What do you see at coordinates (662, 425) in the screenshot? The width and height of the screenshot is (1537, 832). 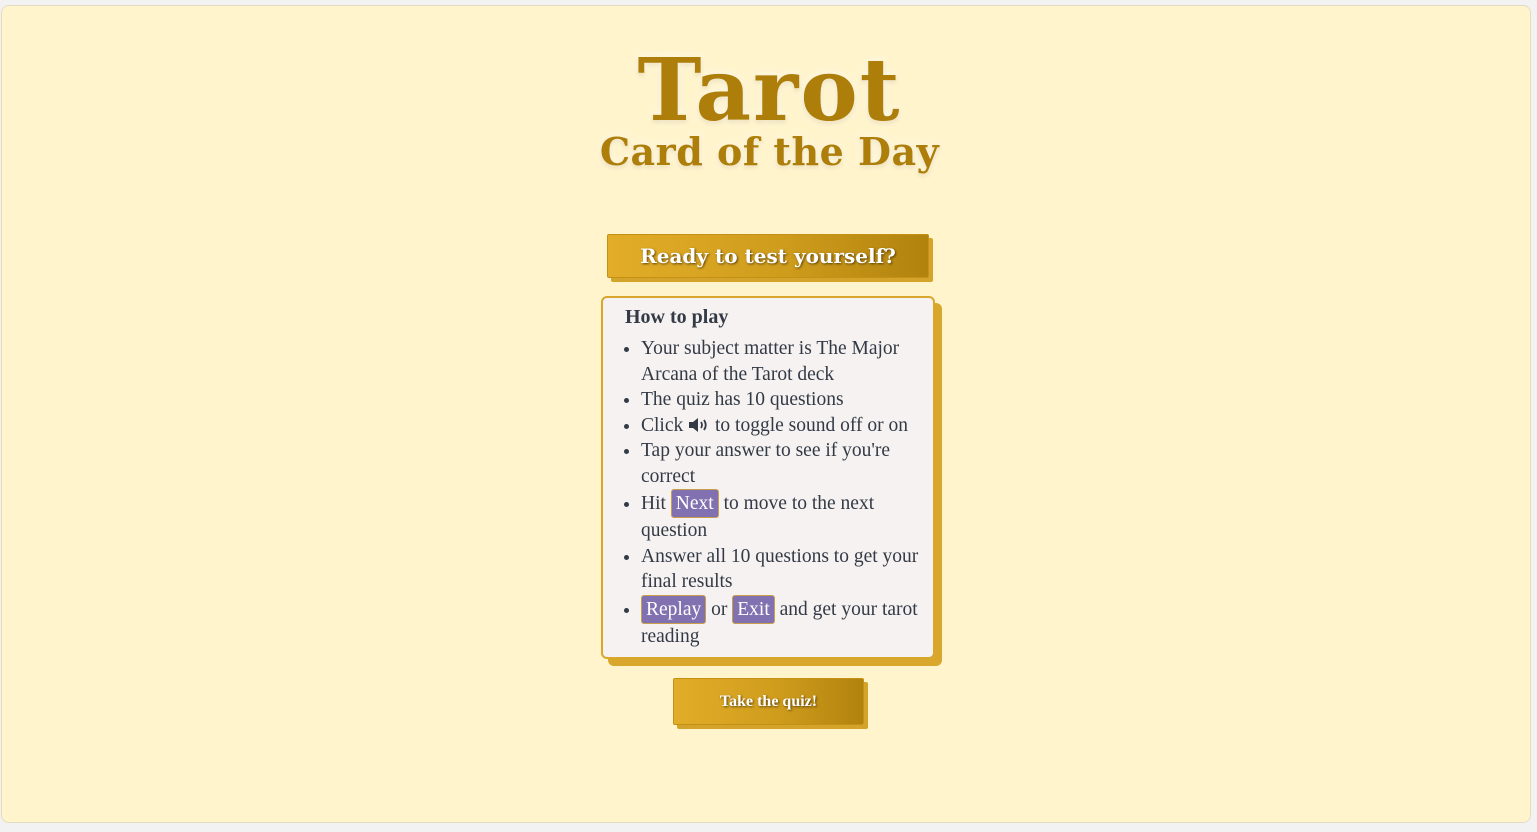 I see `rule-text: Click` at bounding box center [662, 425].